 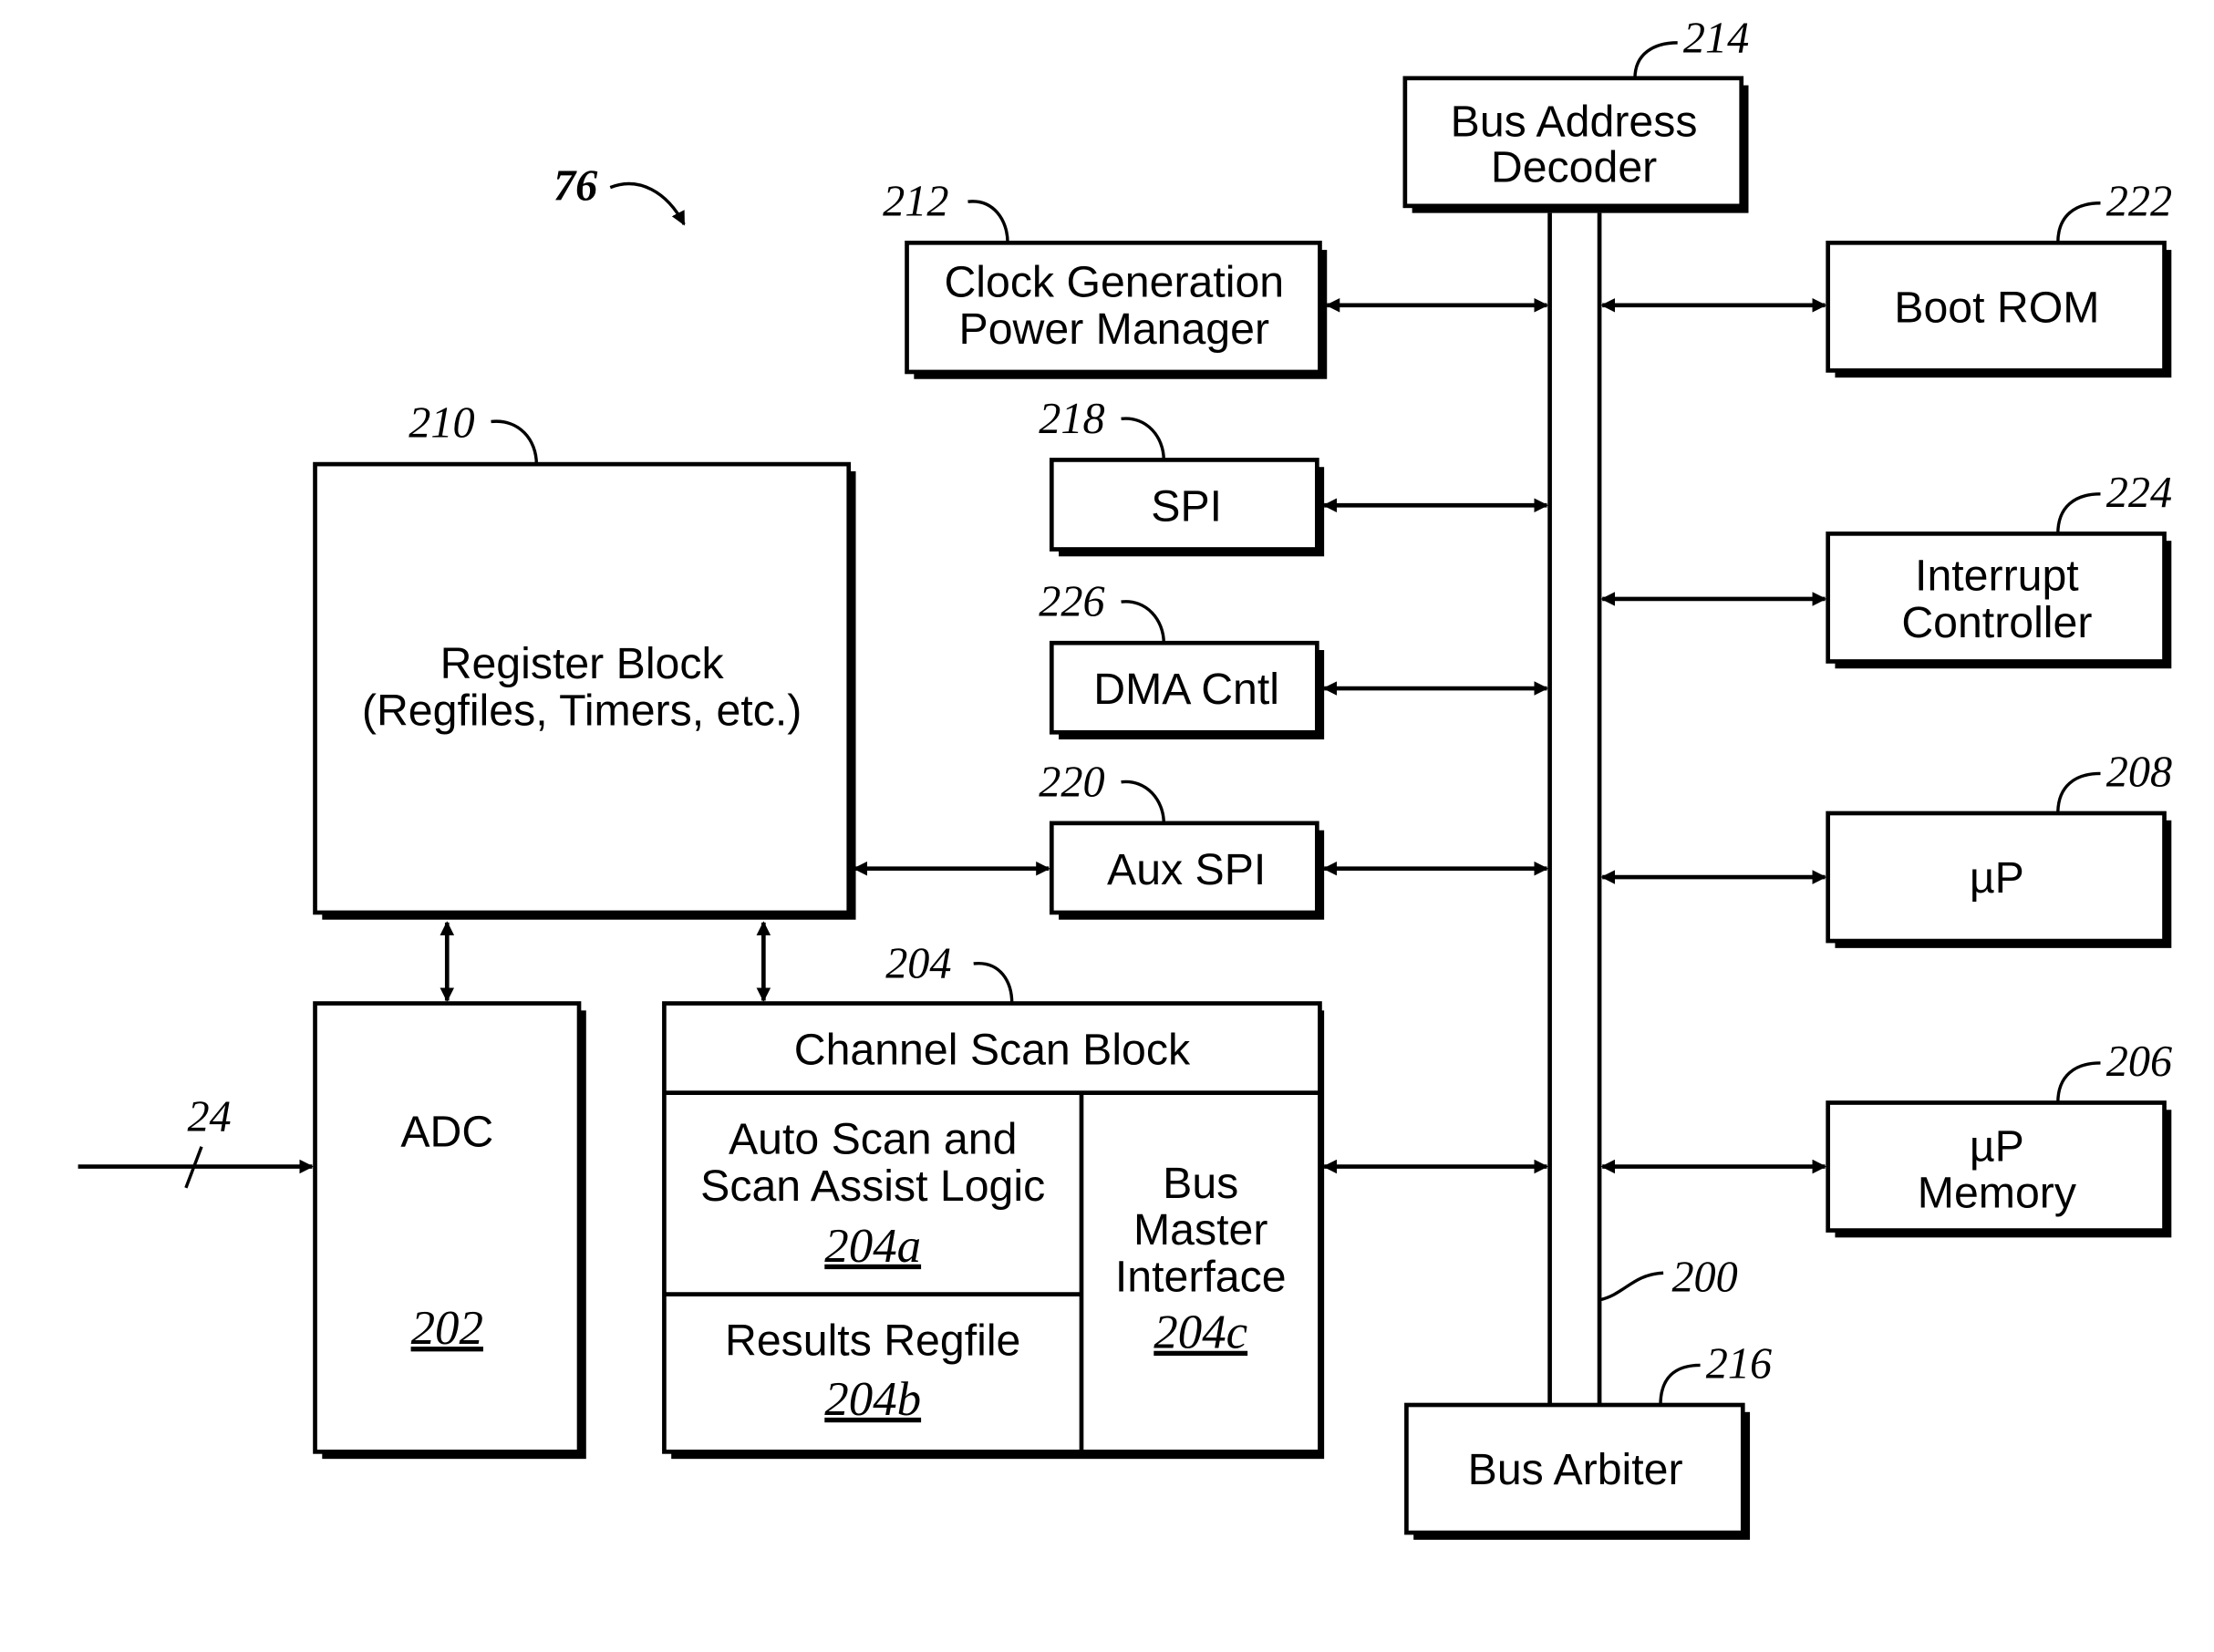 What do you see at coordinates (446, 1132) in the screenshot?
I see `adc-label: ADC` at bounding box center [446, 1132].